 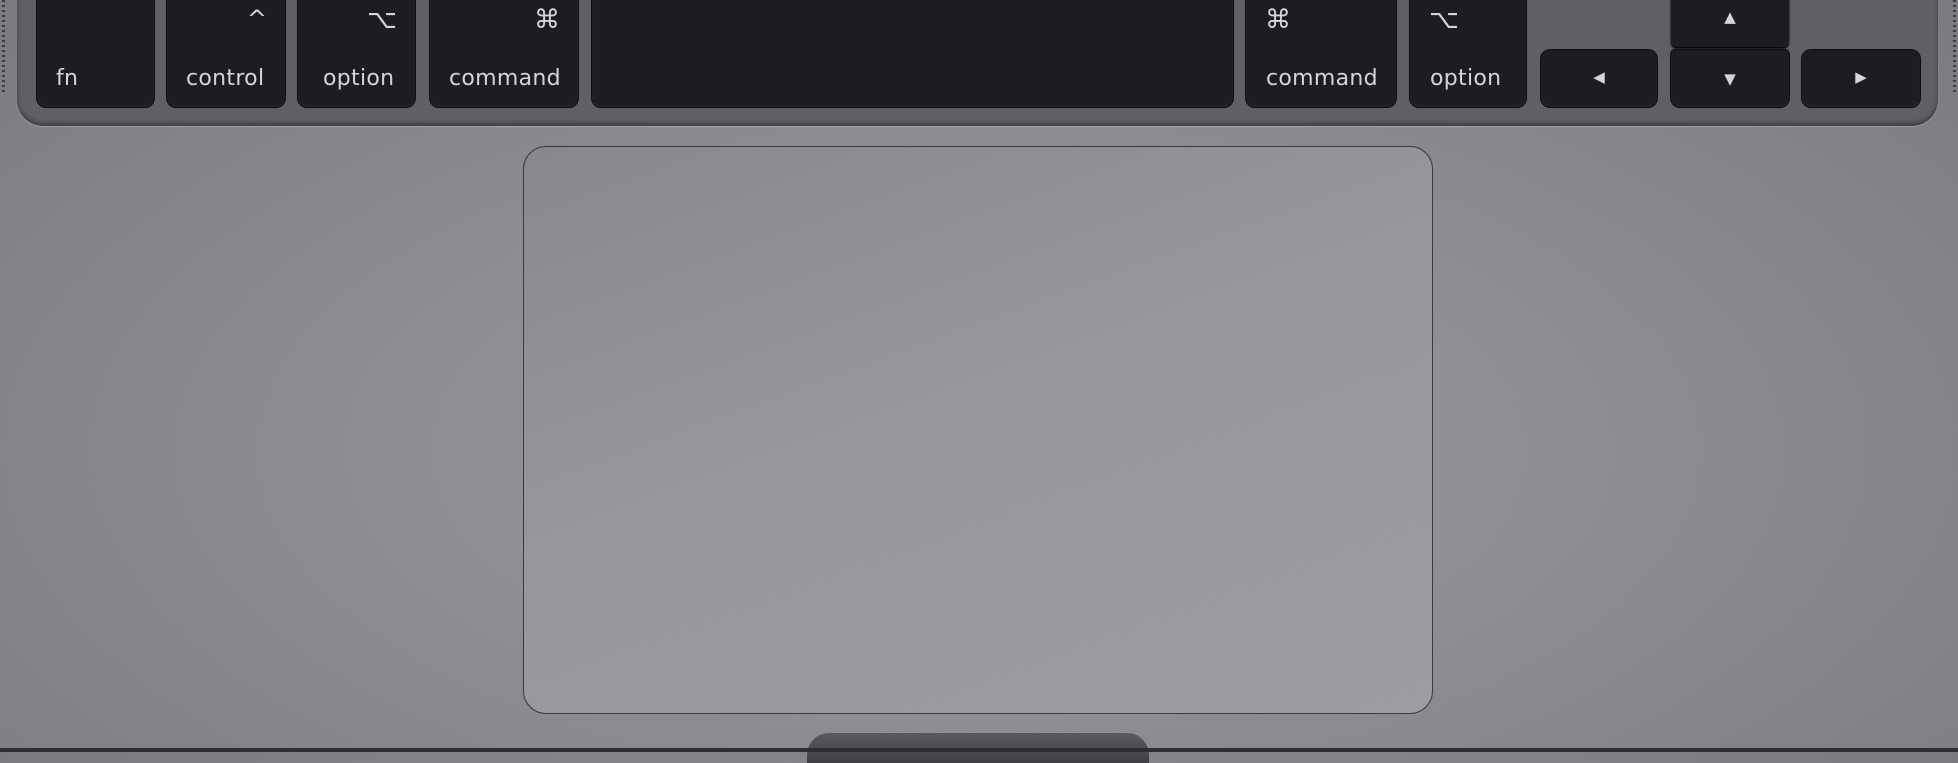 I want to click on option-key-right: ⌥ option, so click(x=1468, y=53).